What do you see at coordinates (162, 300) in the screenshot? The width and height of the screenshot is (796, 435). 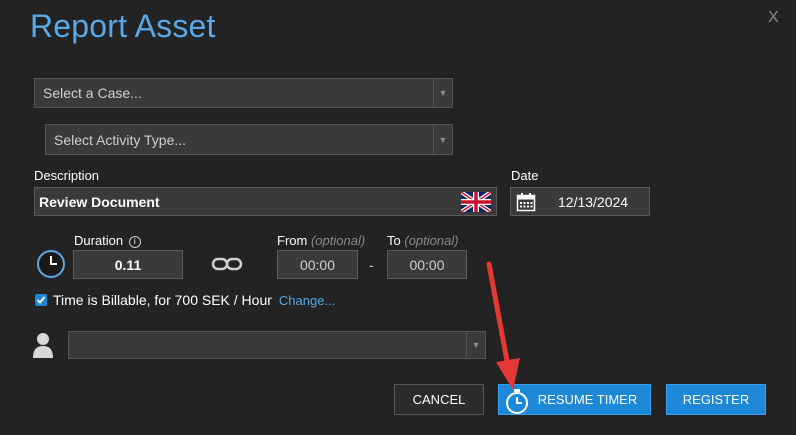 I see `billable-text: Time is Billable, for 700 SEK / Hour` at bounding box center [162, 300].